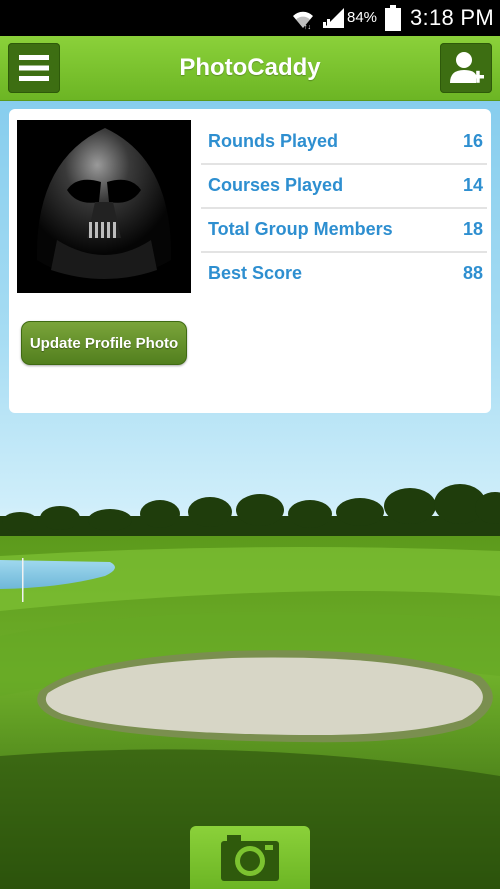  I want to click on app-title: PhotoCaddy, so click(250, 67).